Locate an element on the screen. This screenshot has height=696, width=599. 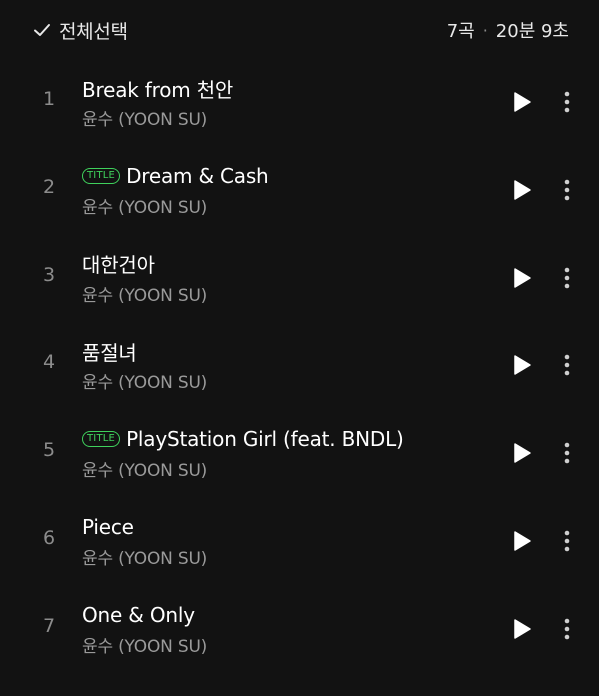
track-info: One & Only 윤수 (YOON SU) is located at coordinates (285, 629).